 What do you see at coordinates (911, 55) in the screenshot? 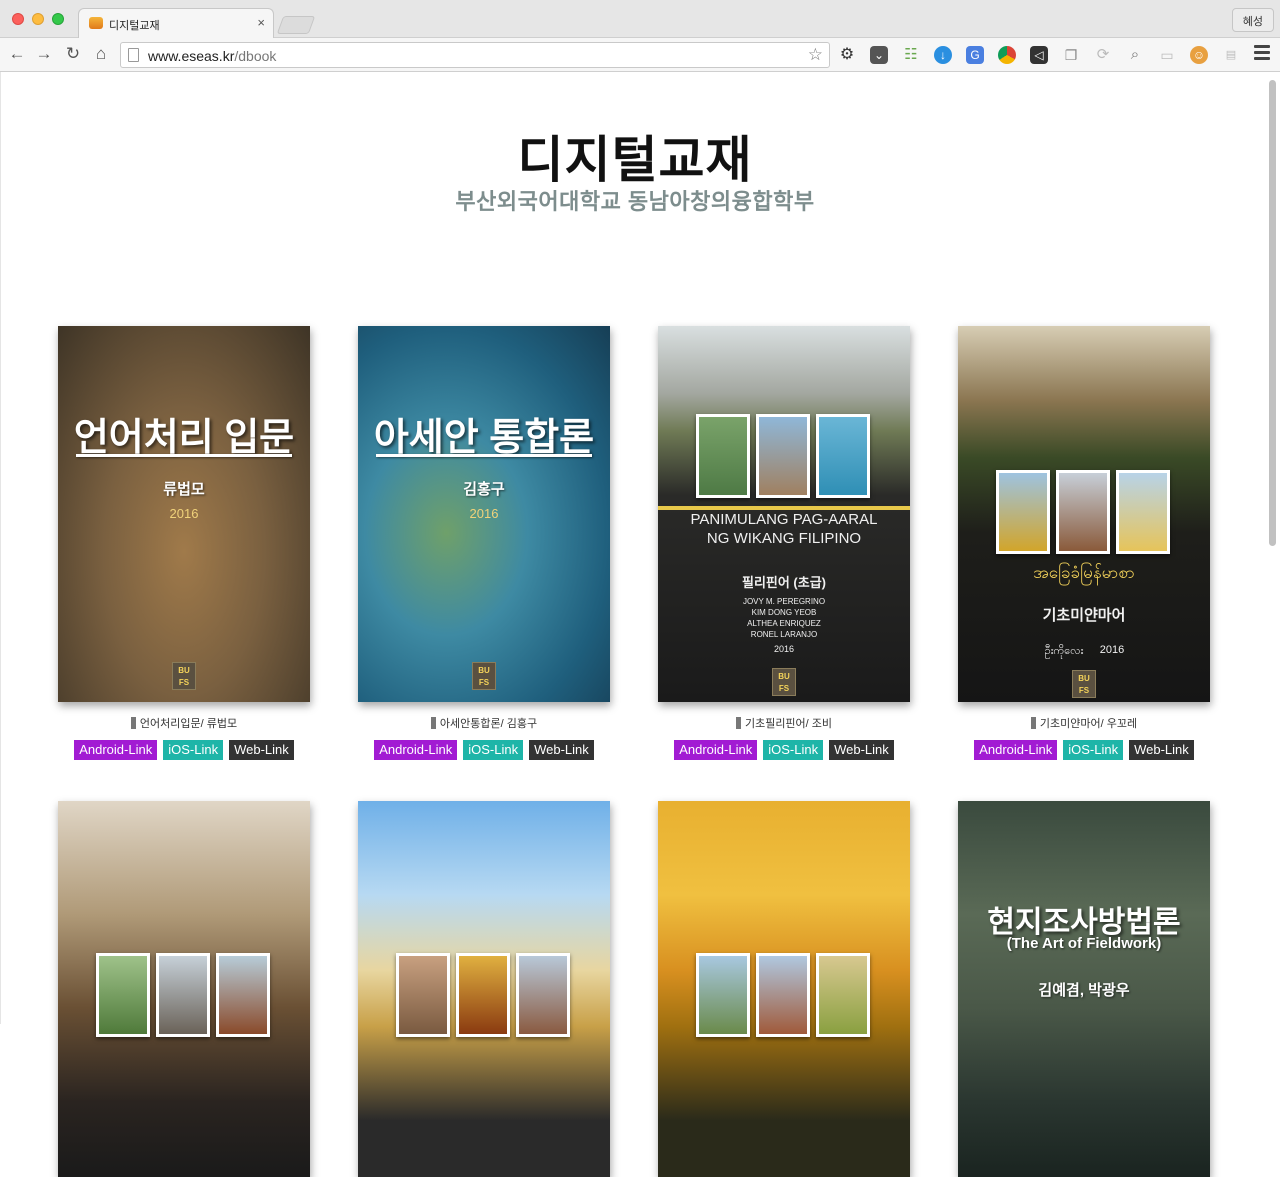
I see `ladder-extension-icon: ☷` at bounding box center [911, 55].